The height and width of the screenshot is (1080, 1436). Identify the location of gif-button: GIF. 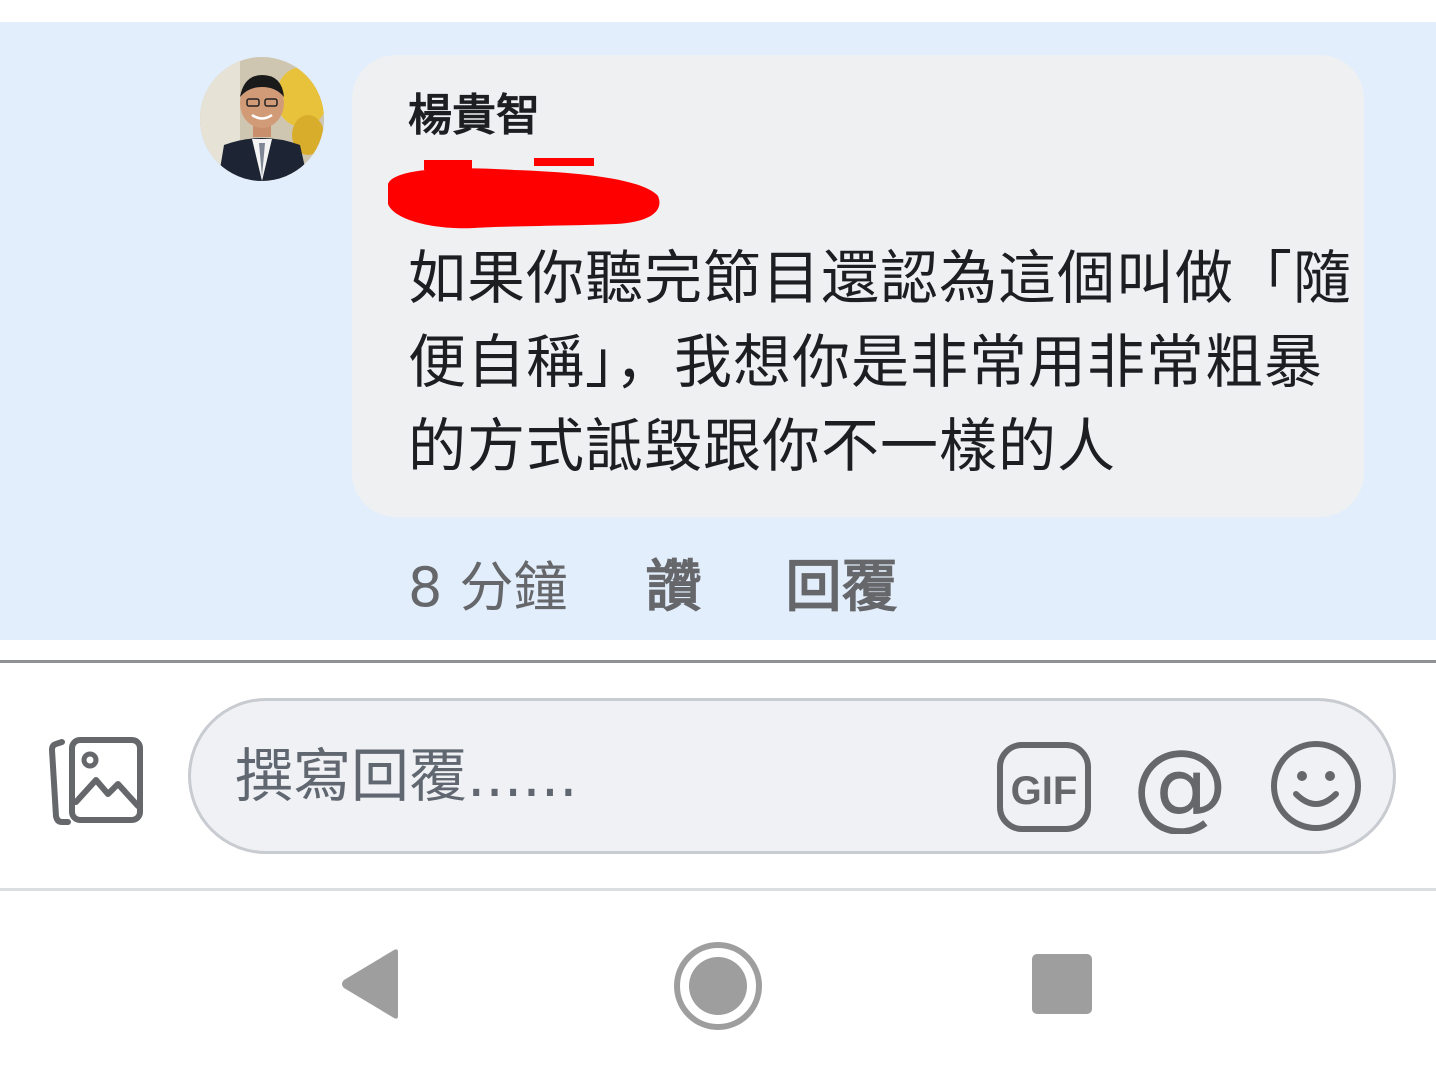
(1044, 787).